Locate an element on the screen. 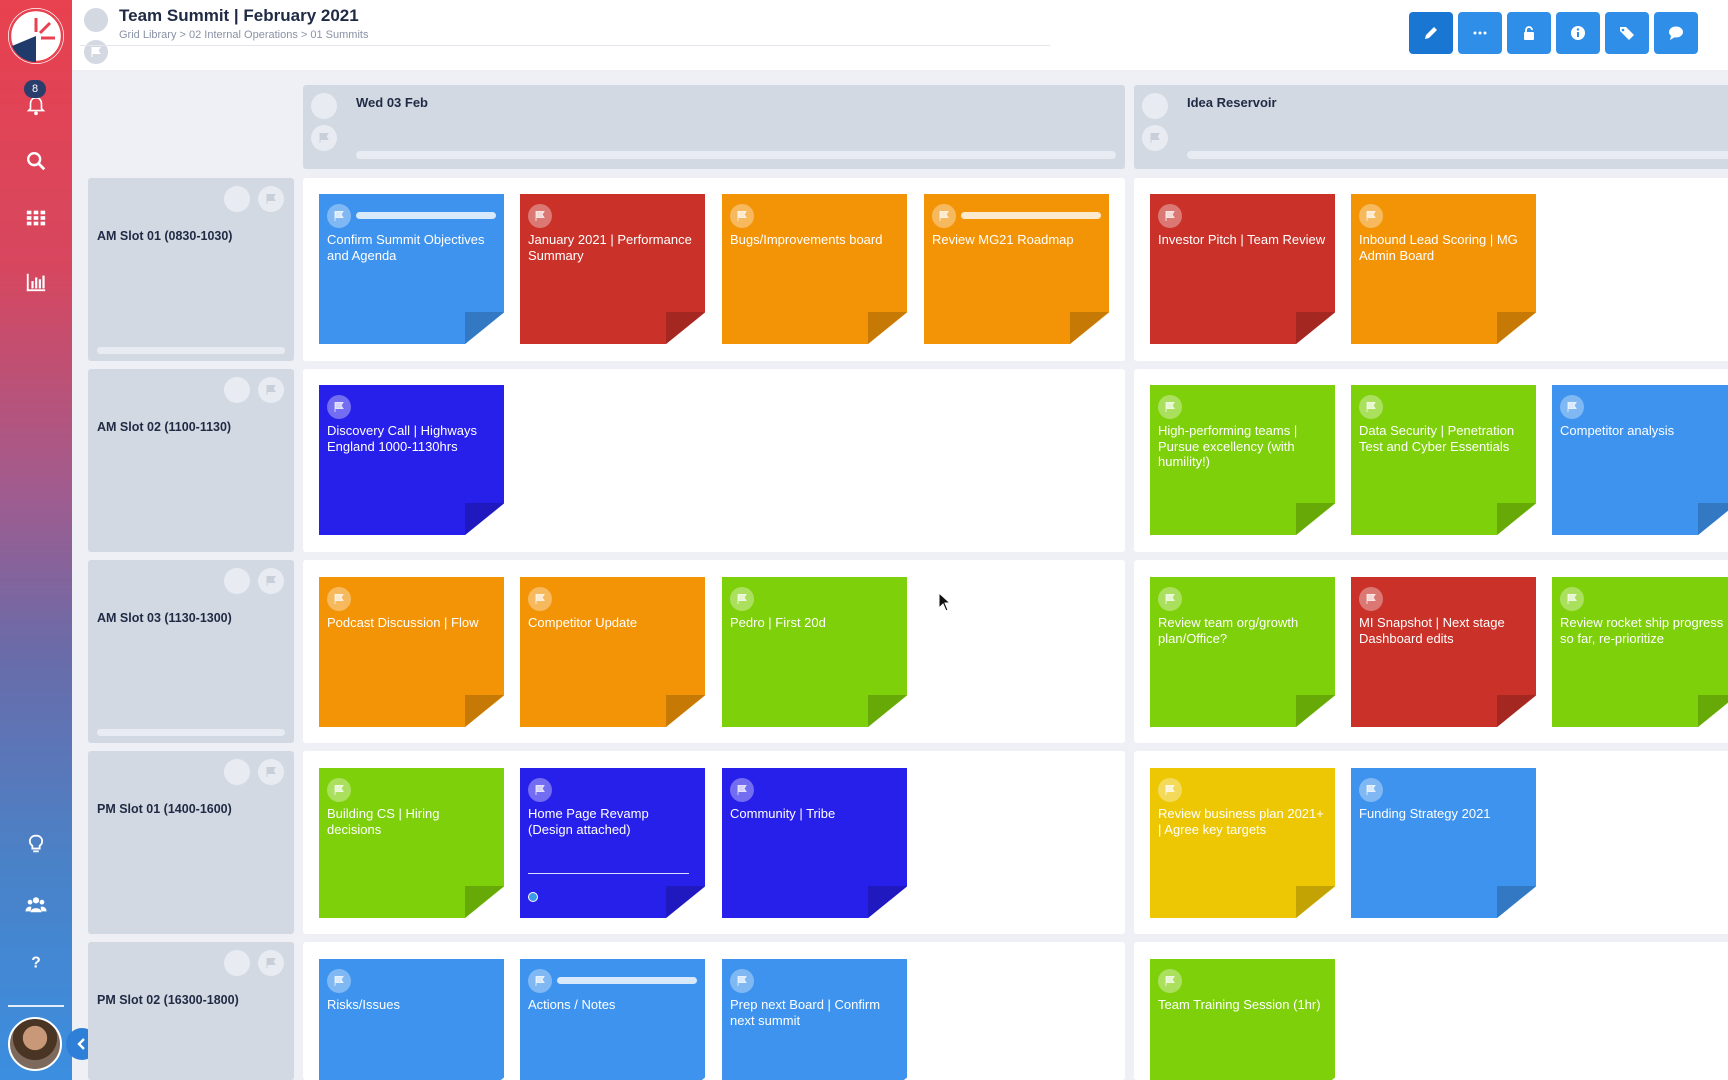 Image resolution: width=1728 pixels, height=1080 pixels. card: Building CS | Hiring decisions is located at coordinates (411, 843).